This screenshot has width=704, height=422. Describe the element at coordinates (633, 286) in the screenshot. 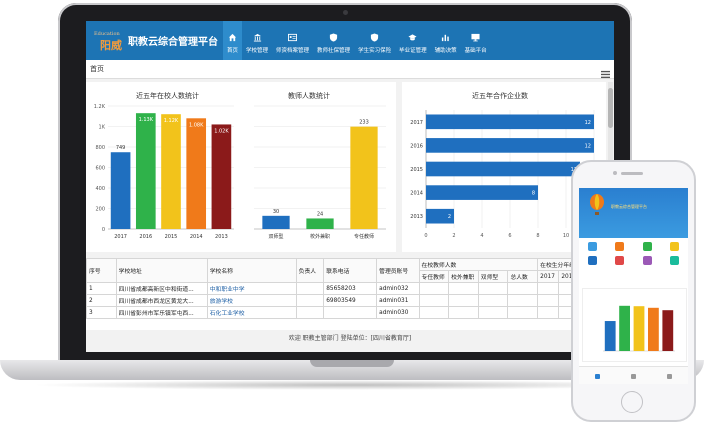

I see `phone-screen: 职教云综合管理平台` at that location.